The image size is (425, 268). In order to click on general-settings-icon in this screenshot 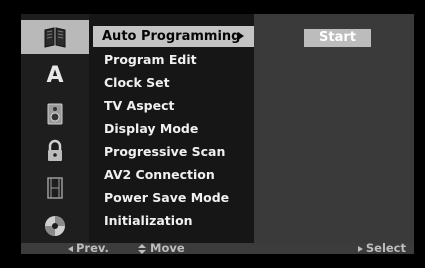, I will do `click(55, 37)`.